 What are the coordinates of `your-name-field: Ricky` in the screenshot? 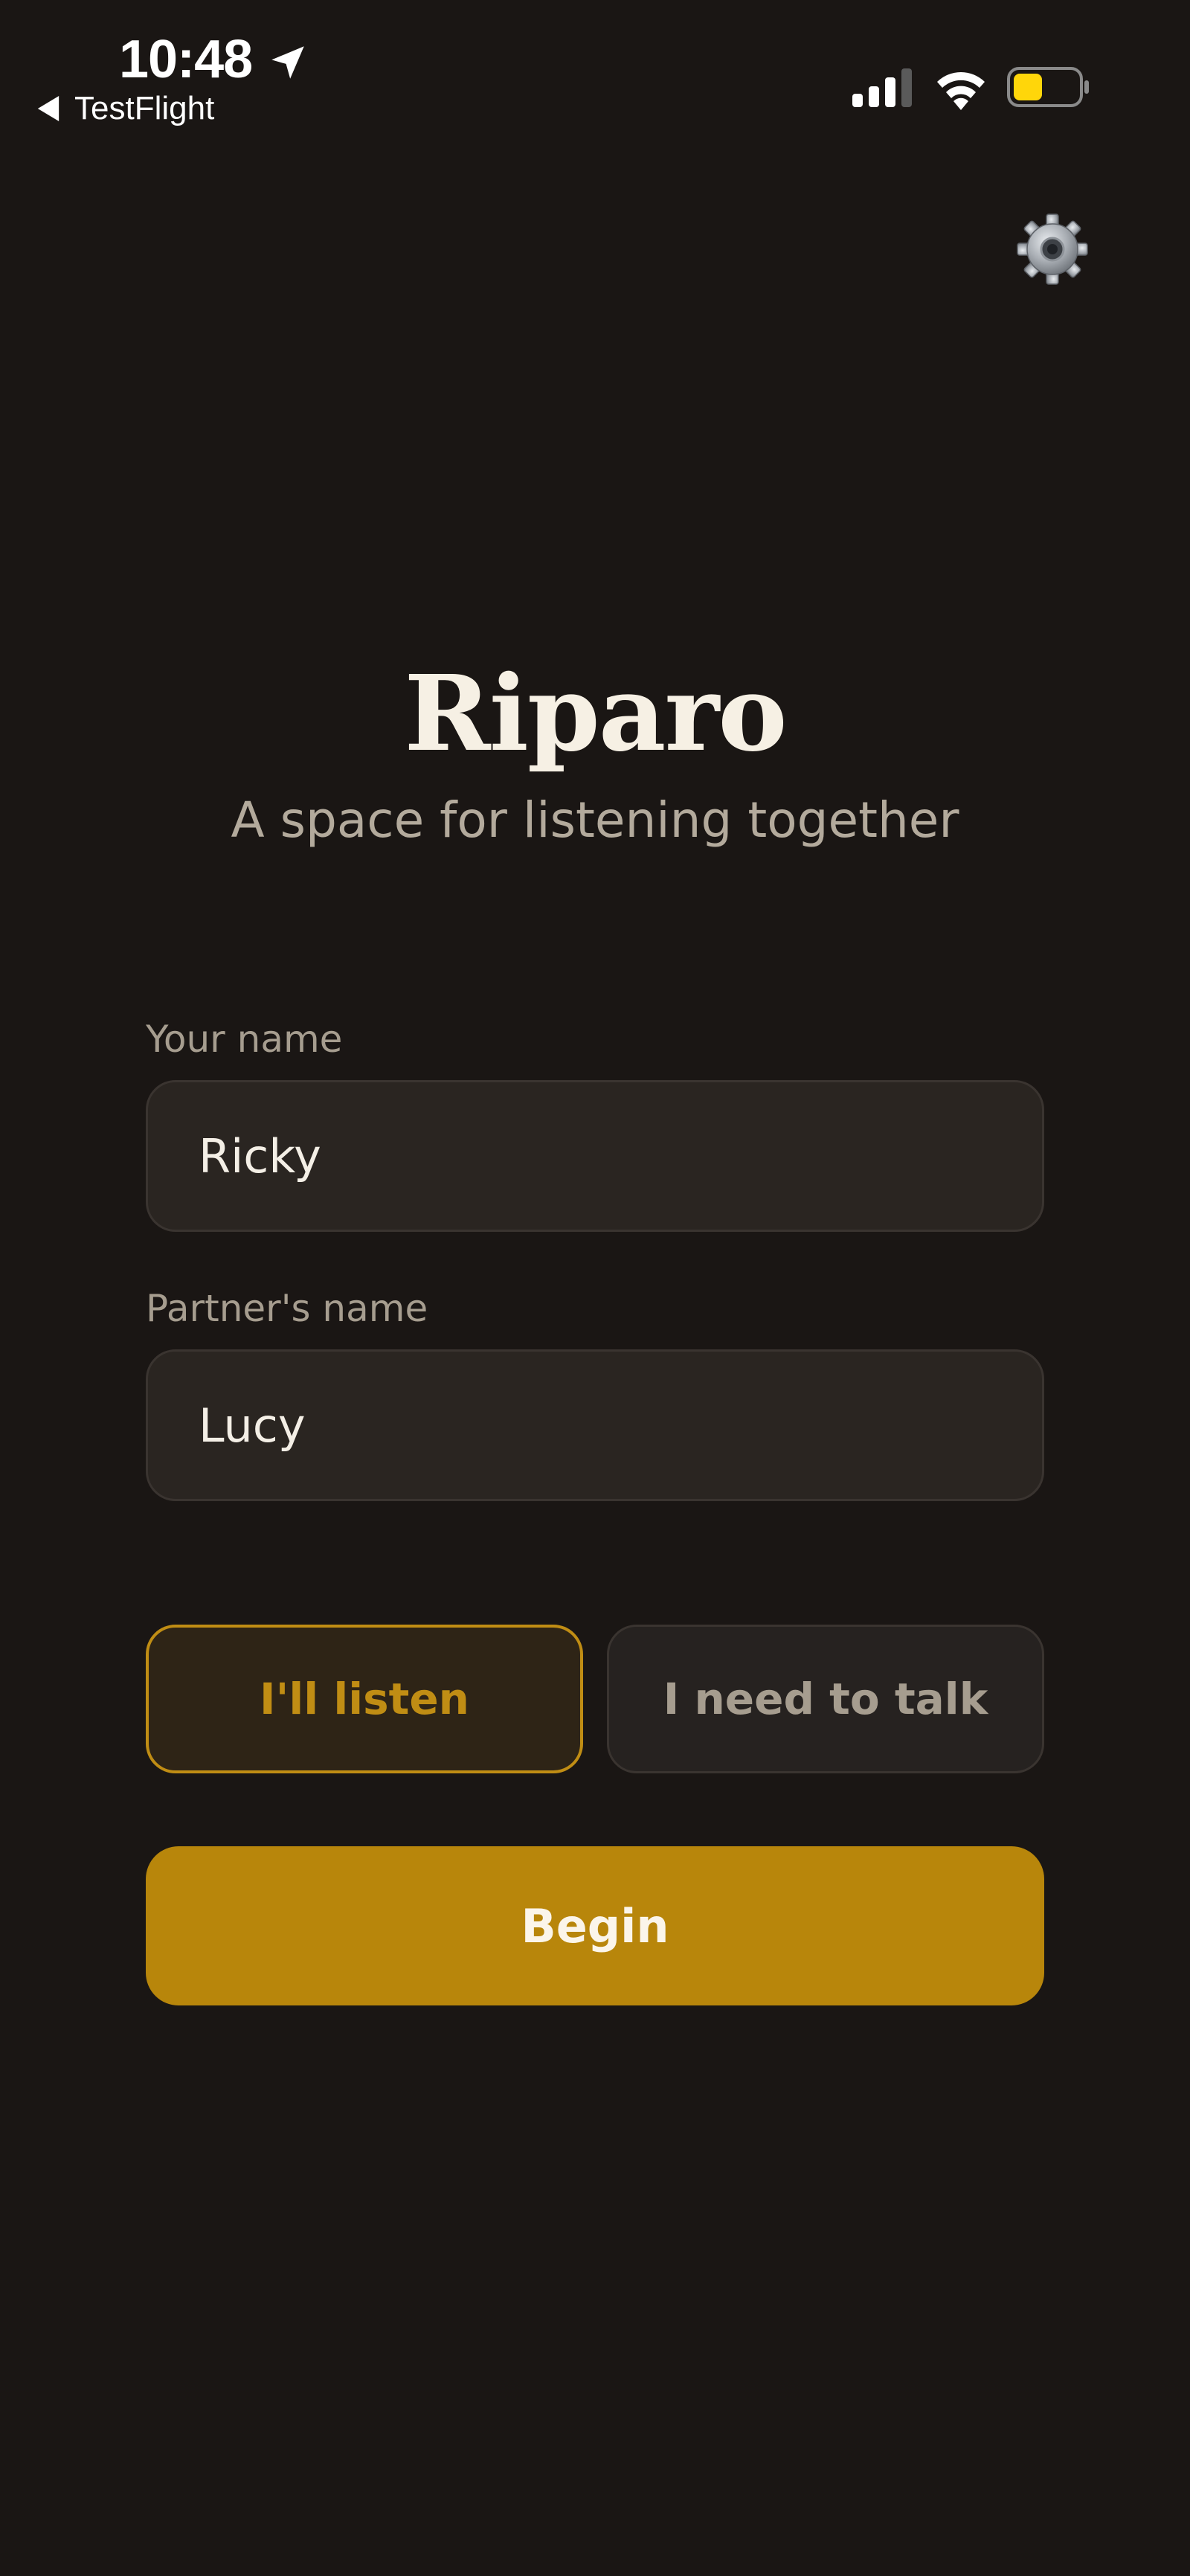 It's located at (595, 1156).